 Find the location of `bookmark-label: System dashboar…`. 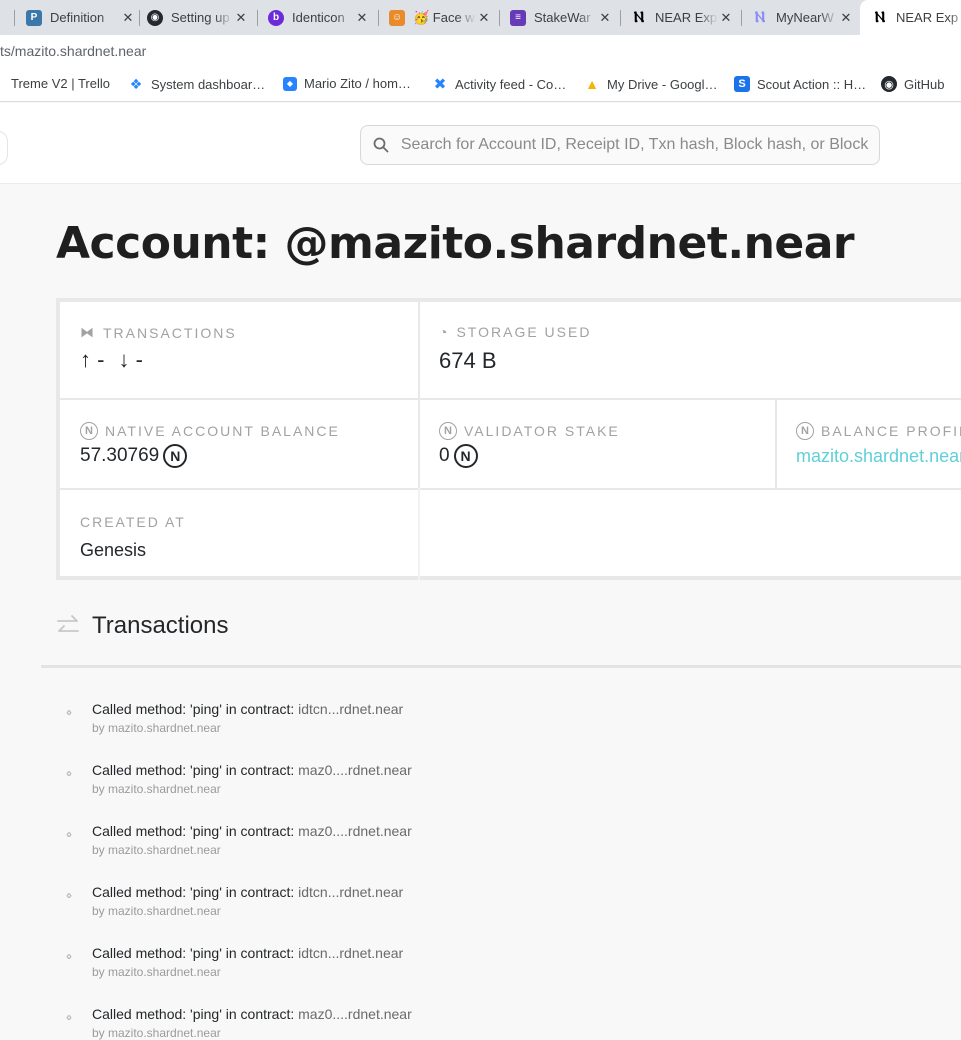

bookmark-label: System dashboar… is located at coordinates (208, 84).